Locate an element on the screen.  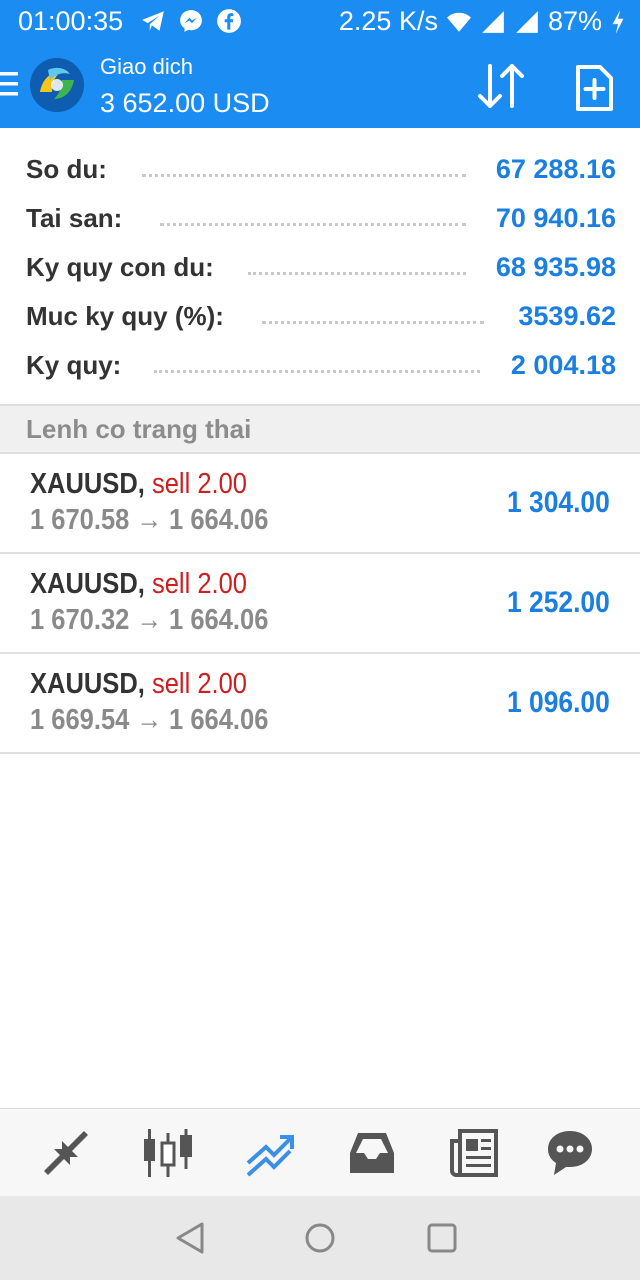
metatrader-logo-icon is located at coordinates (57, 85).